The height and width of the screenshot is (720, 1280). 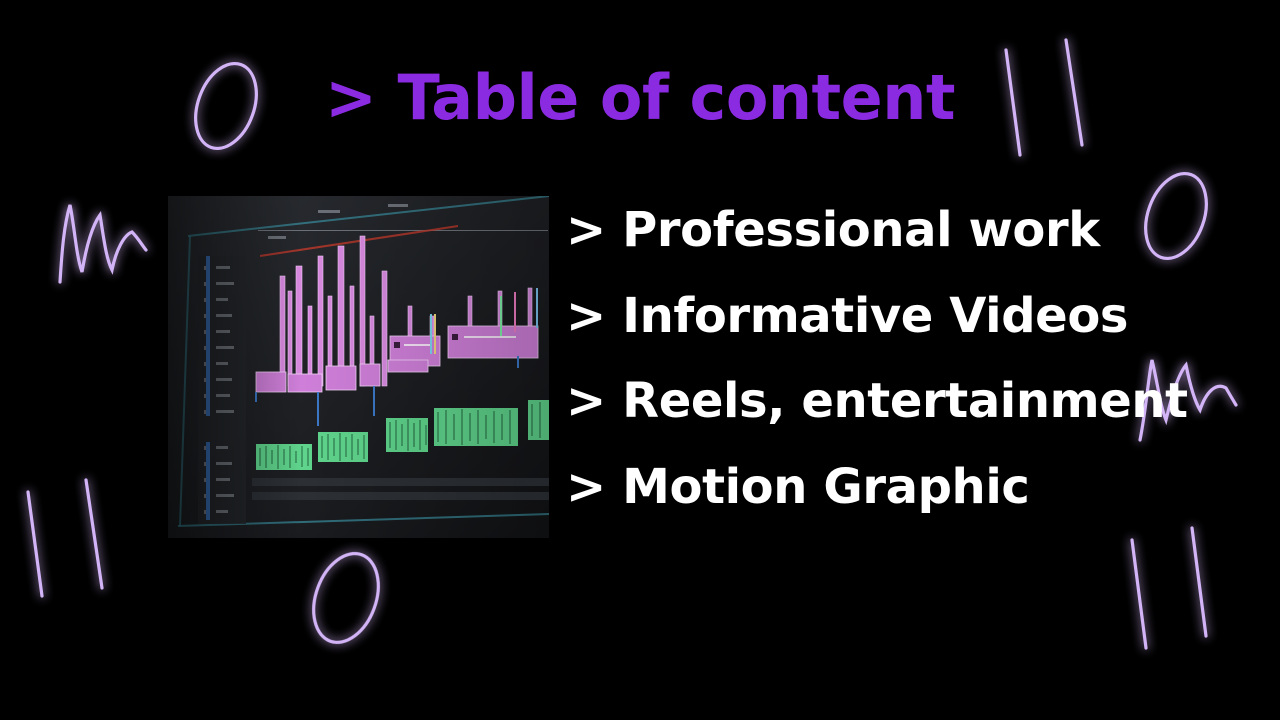 I want to click on video-timeline-photo, so click(x=358, y=367).